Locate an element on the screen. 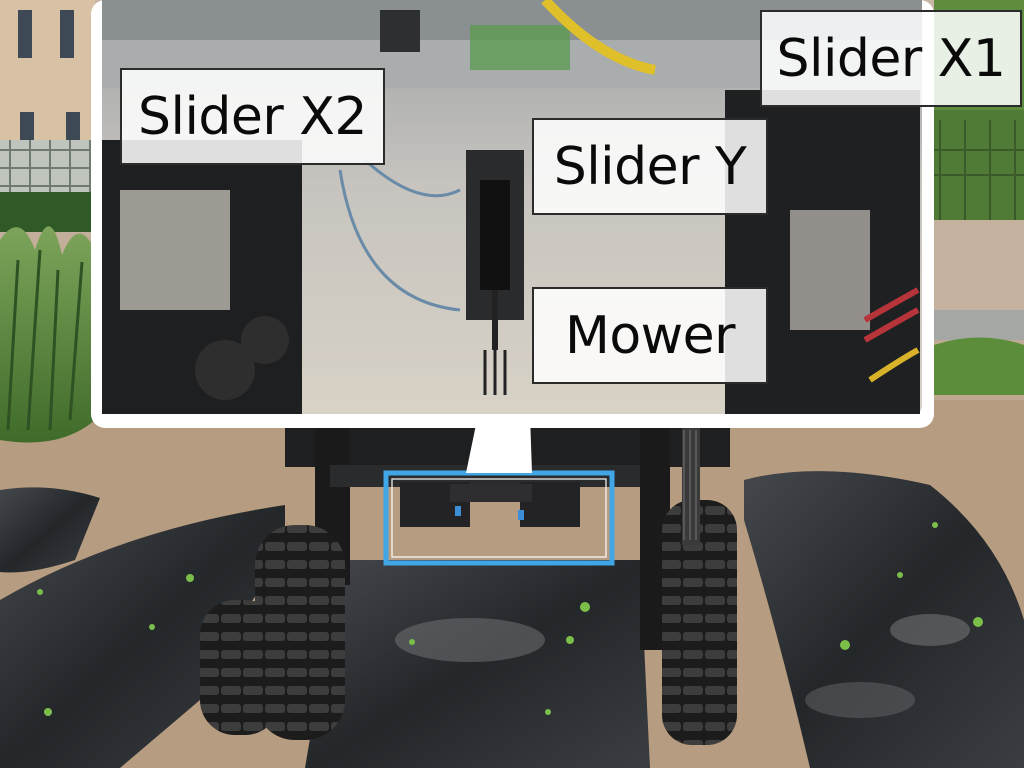  label-mower: Mower is located at coordinates (650, 335).